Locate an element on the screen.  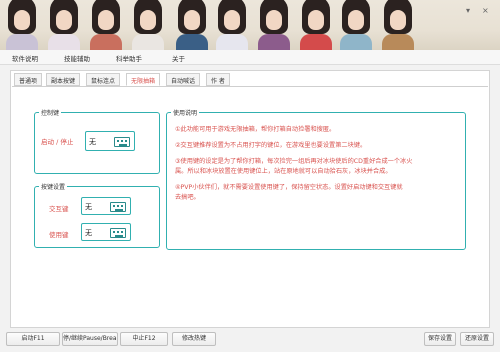
start-button: 启动F11 is located at coordinates (33, 339).